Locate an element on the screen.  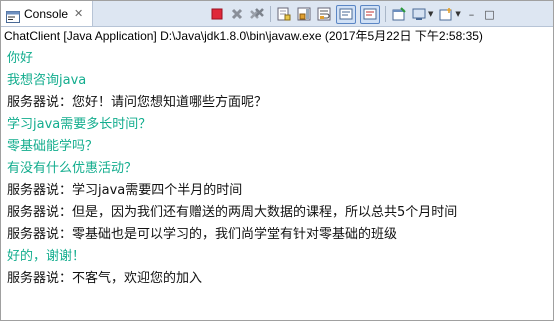
client-output-line: 有没有什么优惠活动？ is located at coordinates (72, 168).